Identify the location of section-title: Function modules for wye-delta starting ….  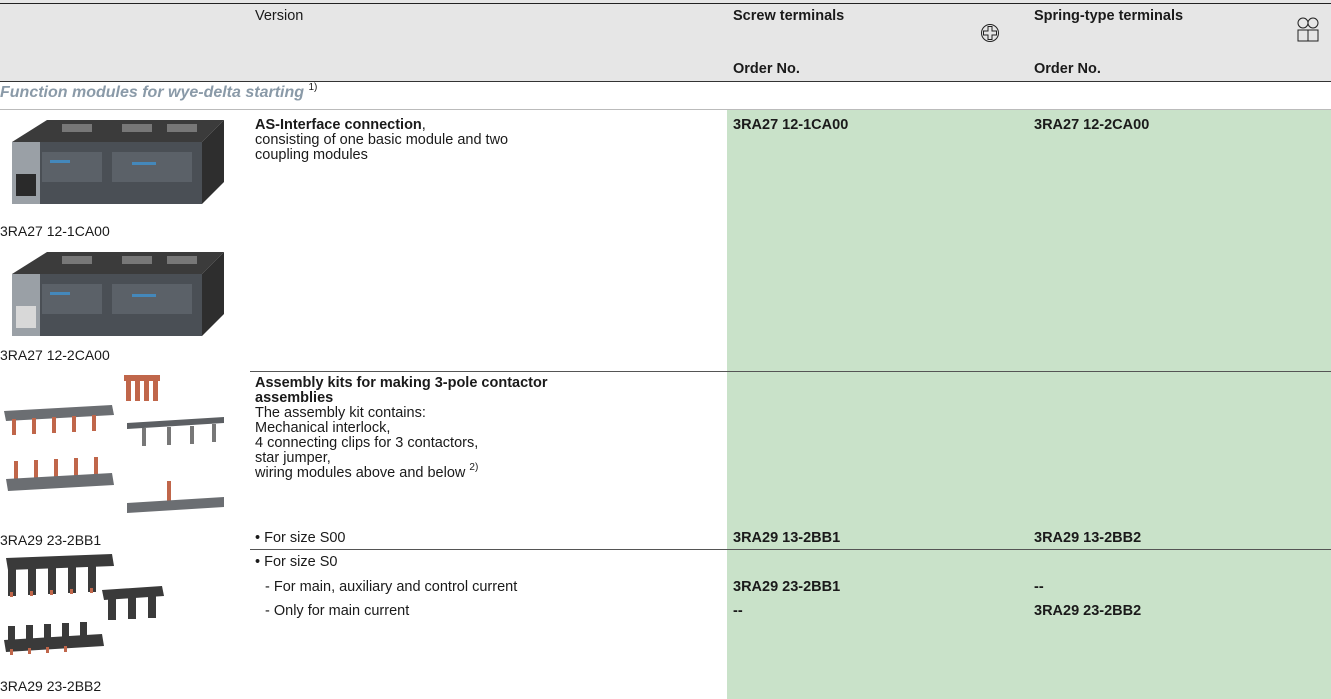
(159, 91).